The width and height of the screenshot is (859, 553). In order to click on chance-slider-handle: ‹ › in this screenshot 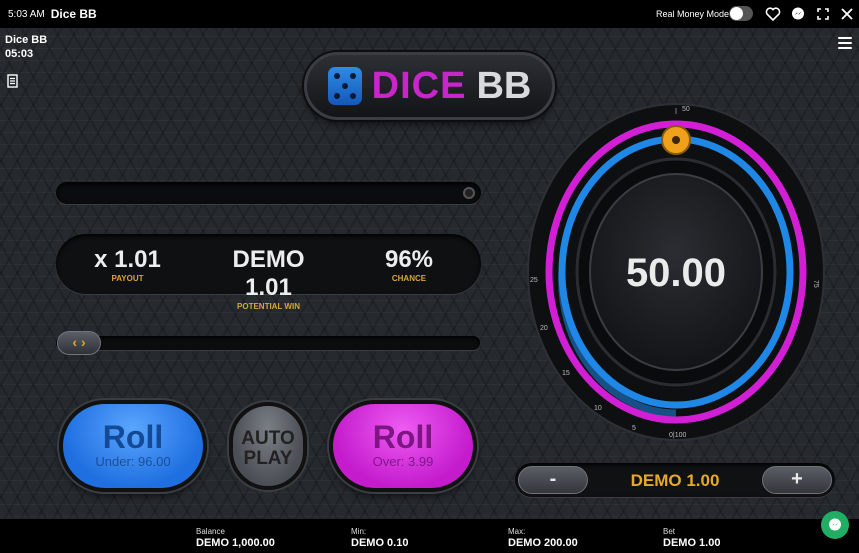, I will do `click(79, 343)`.